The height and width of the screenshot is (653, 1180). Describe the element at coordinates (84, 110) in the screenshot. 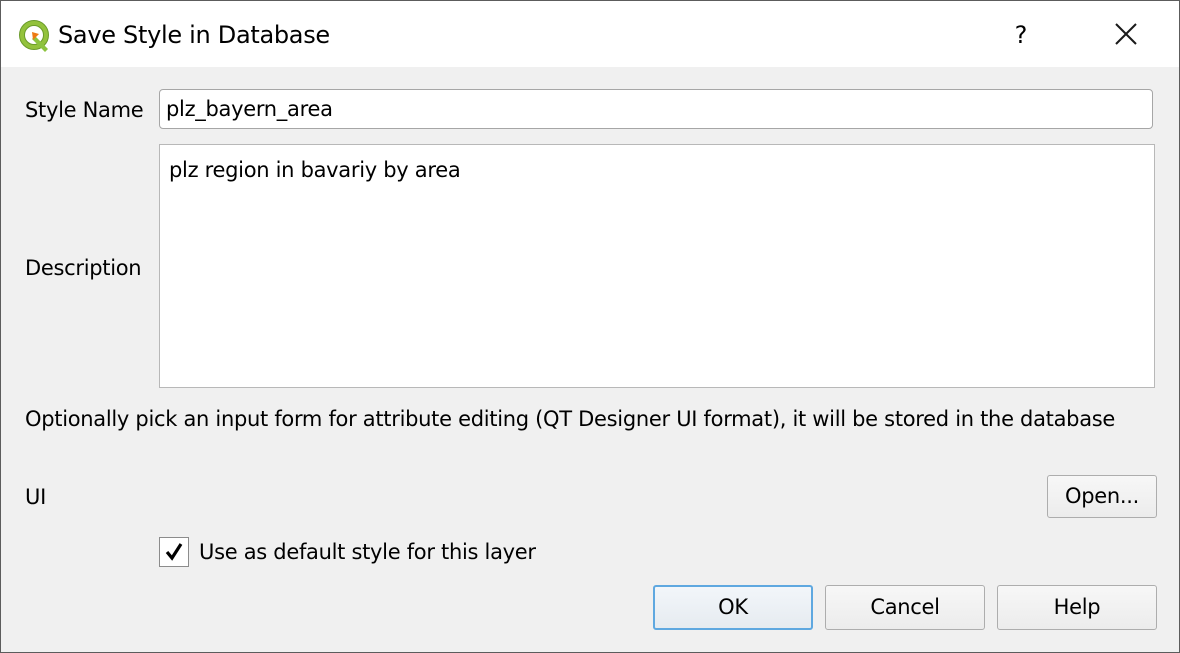

I see `style-name-label: Style Name` at that location.